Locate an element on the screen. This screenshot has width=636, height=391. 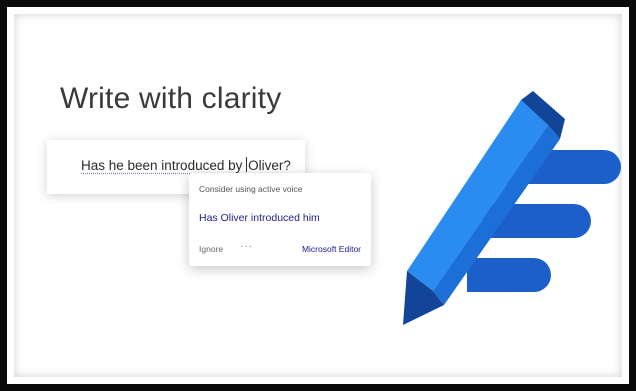
ignore-button: Ignore is located at coordinates (211, 249).